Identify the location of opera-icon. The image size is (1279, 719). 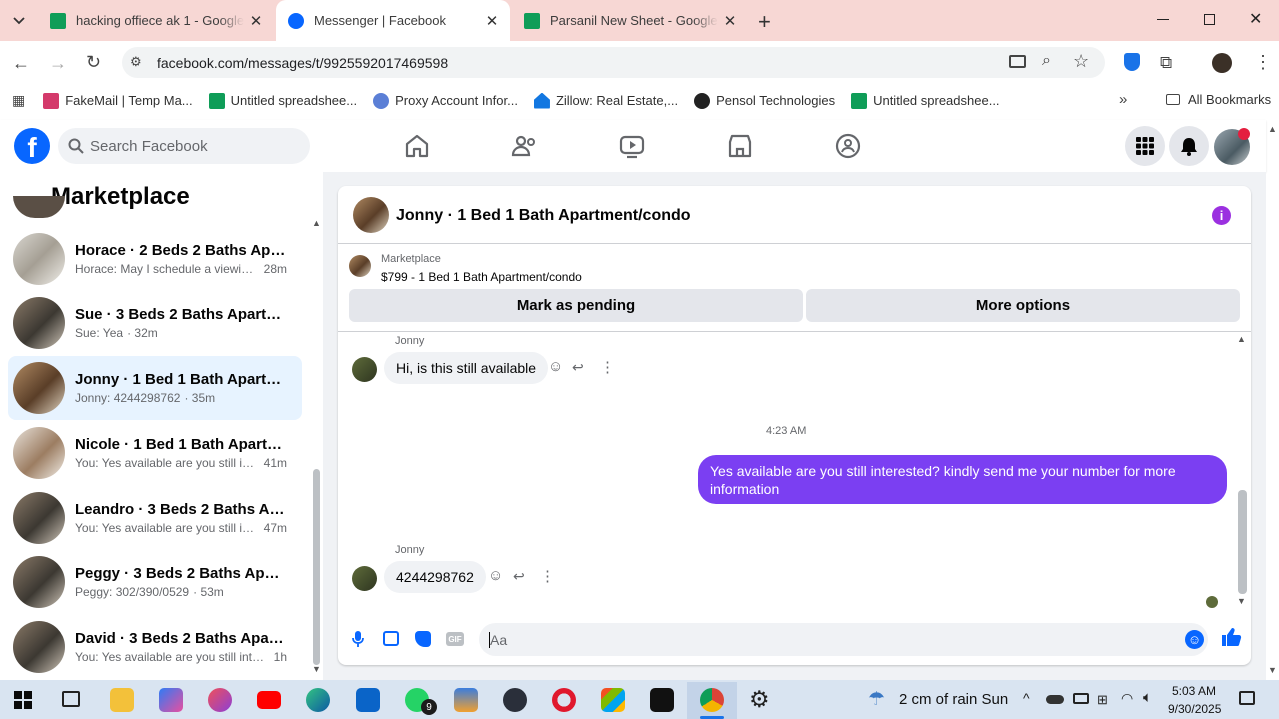
(564, 700).